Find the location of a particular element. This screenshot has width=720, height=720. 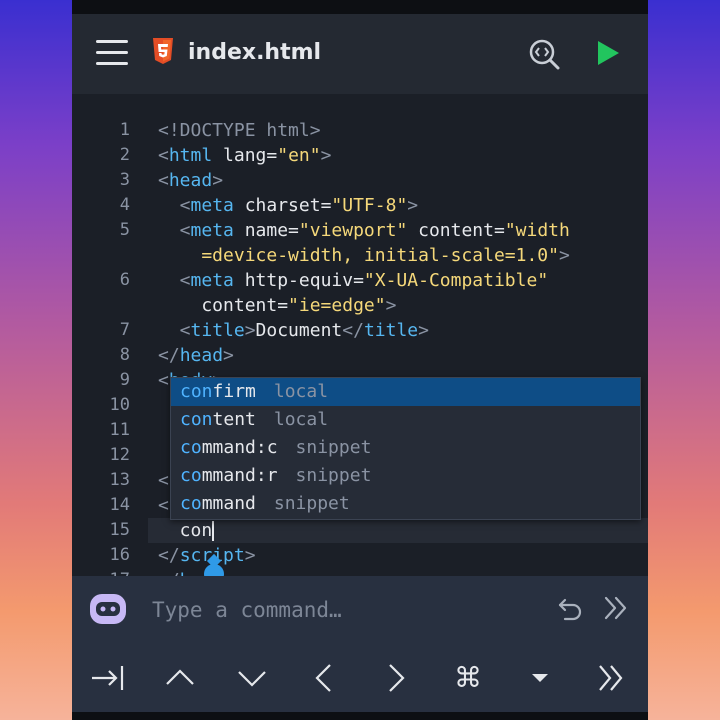

completion-text: firm is located at coordinates (234, 391).